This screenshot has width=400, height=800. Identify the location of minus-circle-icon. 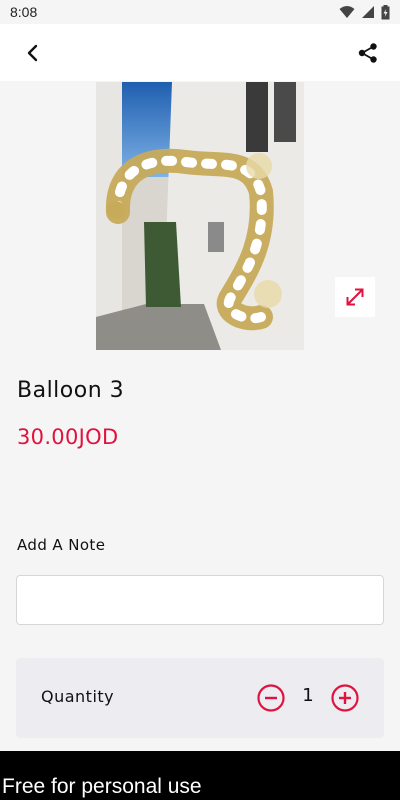
(271, 698).